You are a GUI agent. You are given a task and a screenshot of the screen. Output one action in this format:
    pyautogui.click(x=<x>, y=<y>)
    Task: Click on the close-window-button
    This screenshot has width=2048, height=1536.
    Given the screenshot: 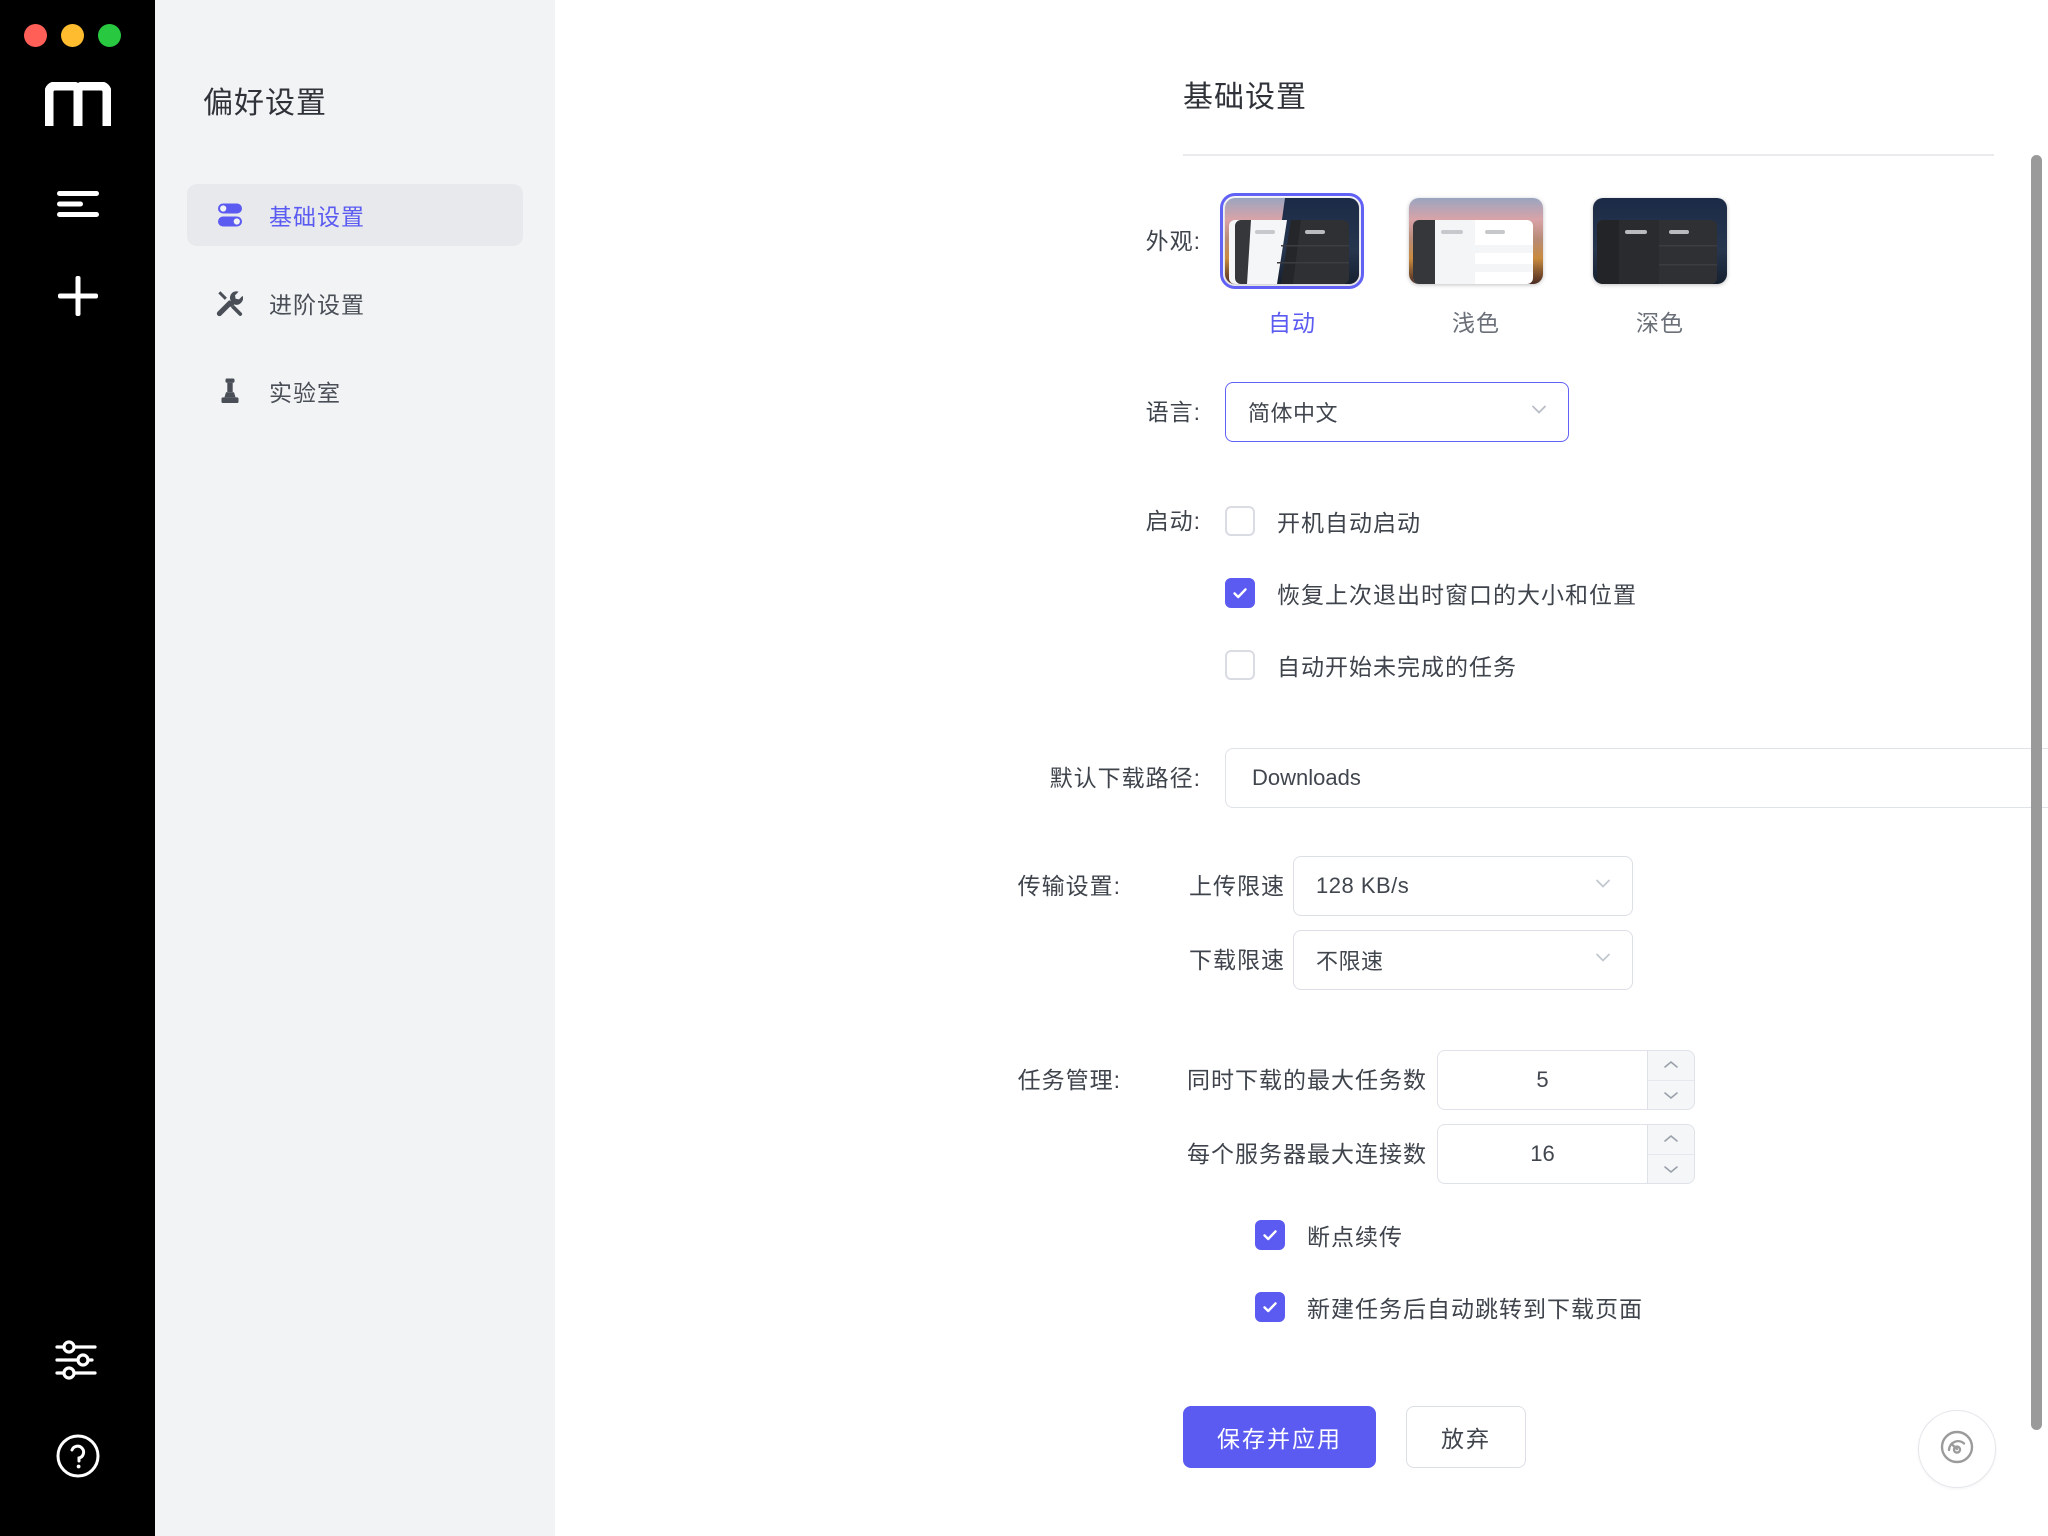 What is the action you would take?
    pyautogui.click(x=35, y=35)
    